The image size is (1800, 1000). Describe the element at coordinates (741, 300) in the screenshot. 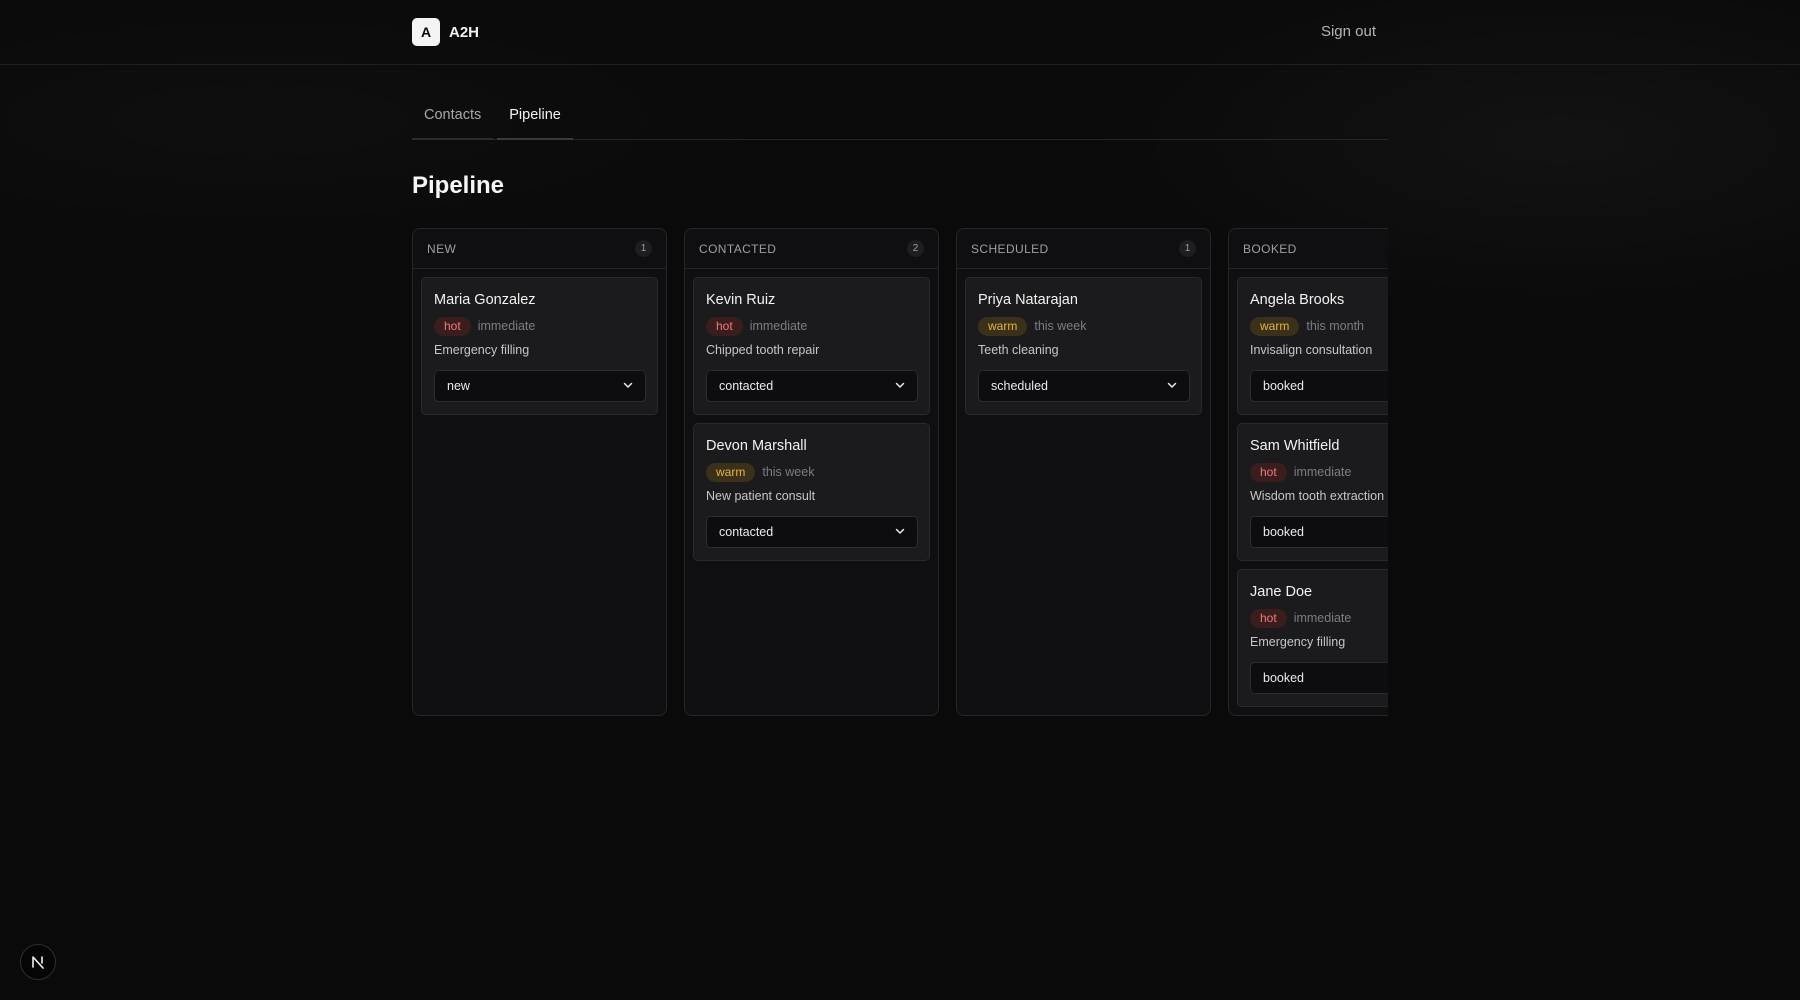

I see `contact-name: Kevin Ruiz` at that location.